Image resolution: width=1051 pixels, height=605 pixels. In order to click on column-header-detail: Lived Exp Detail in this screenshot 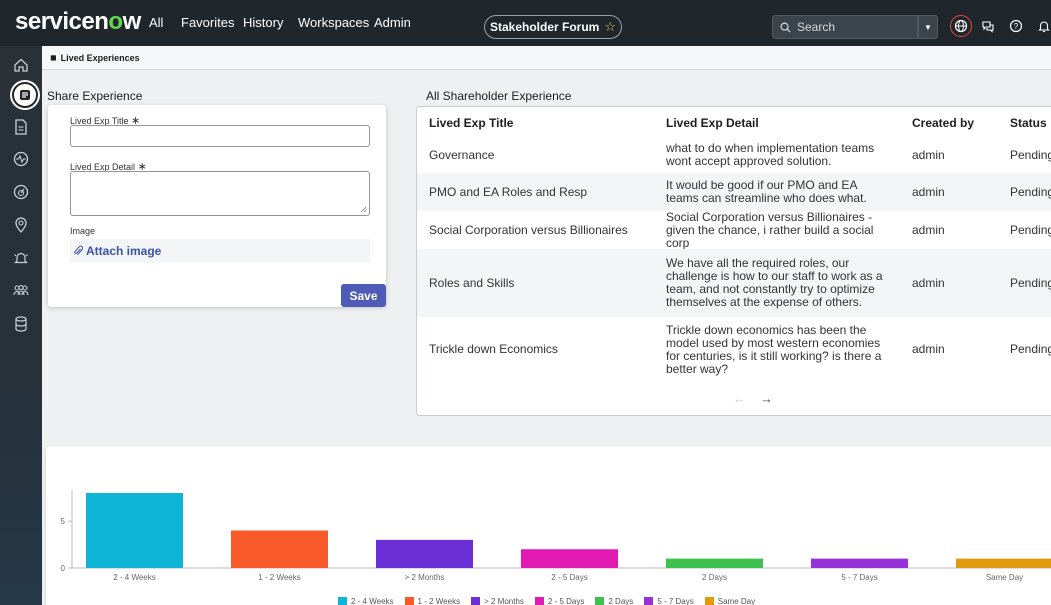, I will do `click(712, 123)`.